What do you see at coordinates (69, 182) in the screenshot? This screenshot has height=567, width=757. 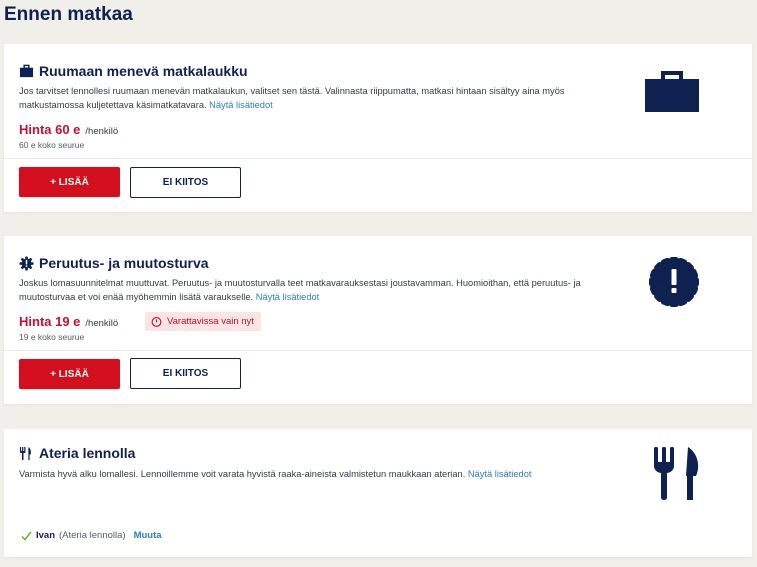 I see `luggage-add-button: + LISÄÄ` at bounding box center [69, 182].